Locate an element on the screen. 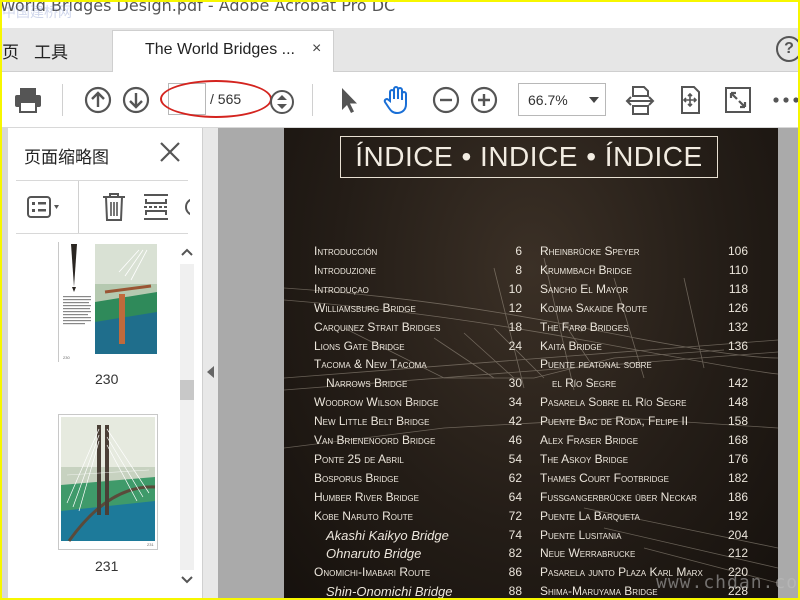 The width and height of the screenshot is (800, 600). zoom-out-icon is located at coordinates (446, 100).